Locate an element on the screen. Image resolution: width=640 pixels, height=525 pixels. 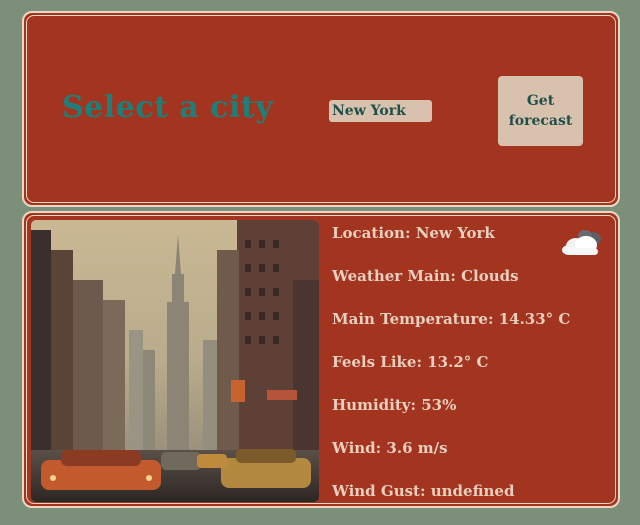
location-text: Location: New York is located at coordinates (413, 233).